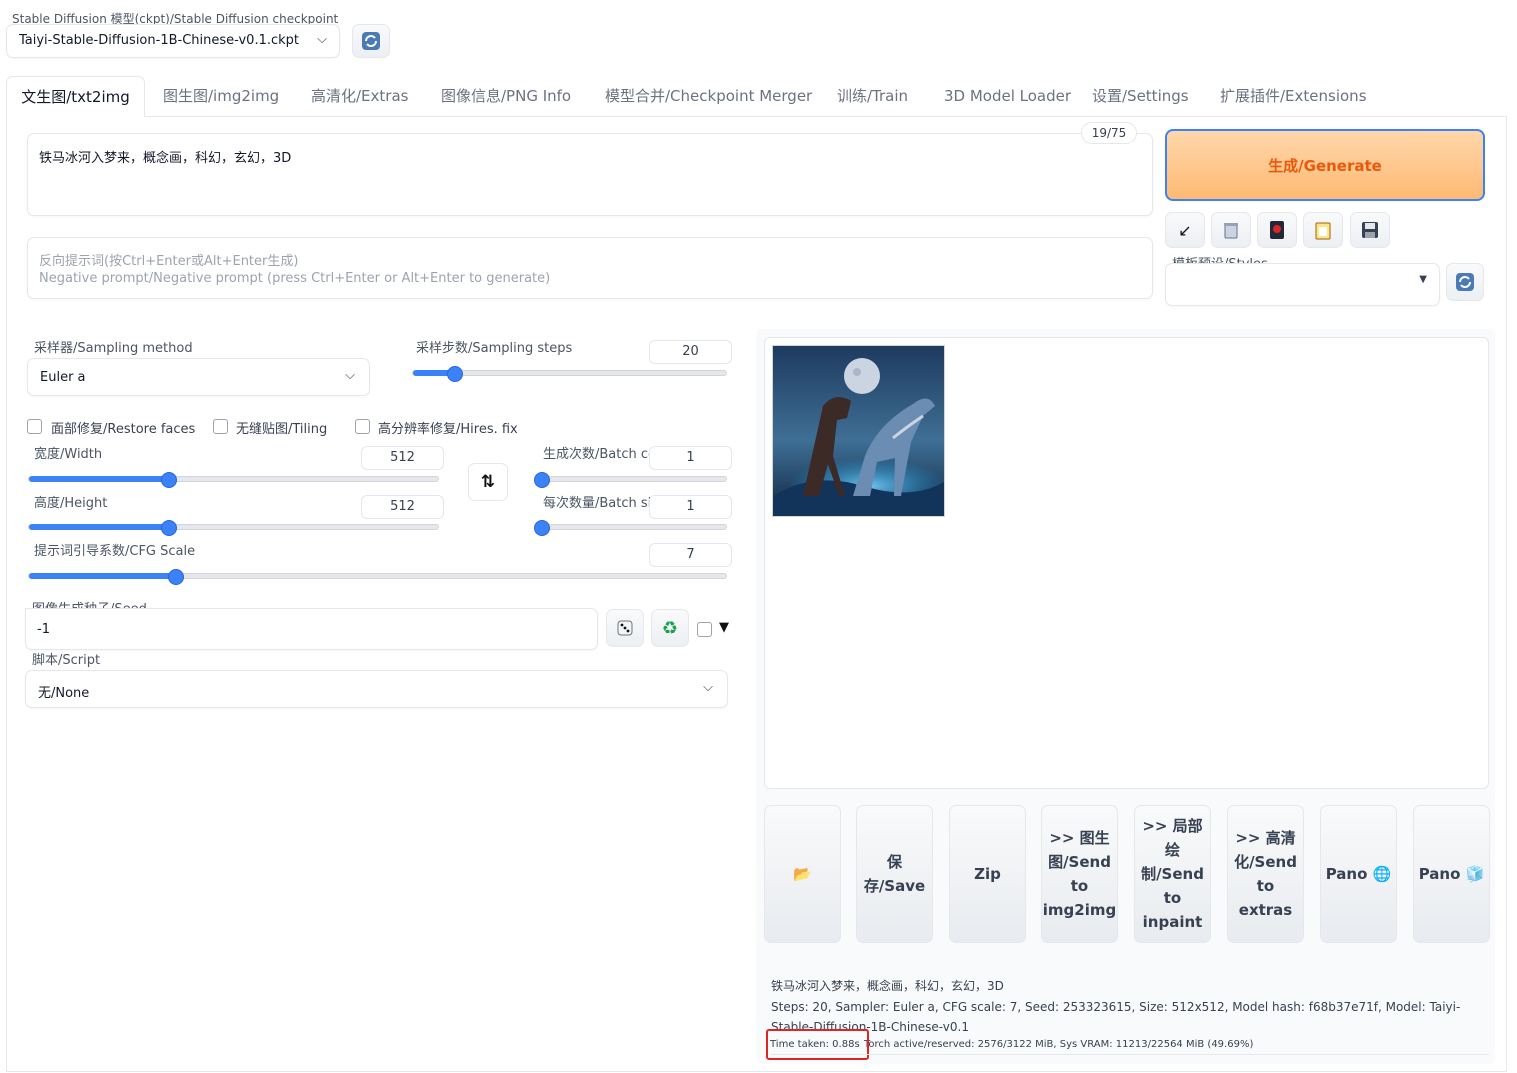 This screenshot has height=1073, width=1517. I want to click on apply-style-button, so click(1323, 230).